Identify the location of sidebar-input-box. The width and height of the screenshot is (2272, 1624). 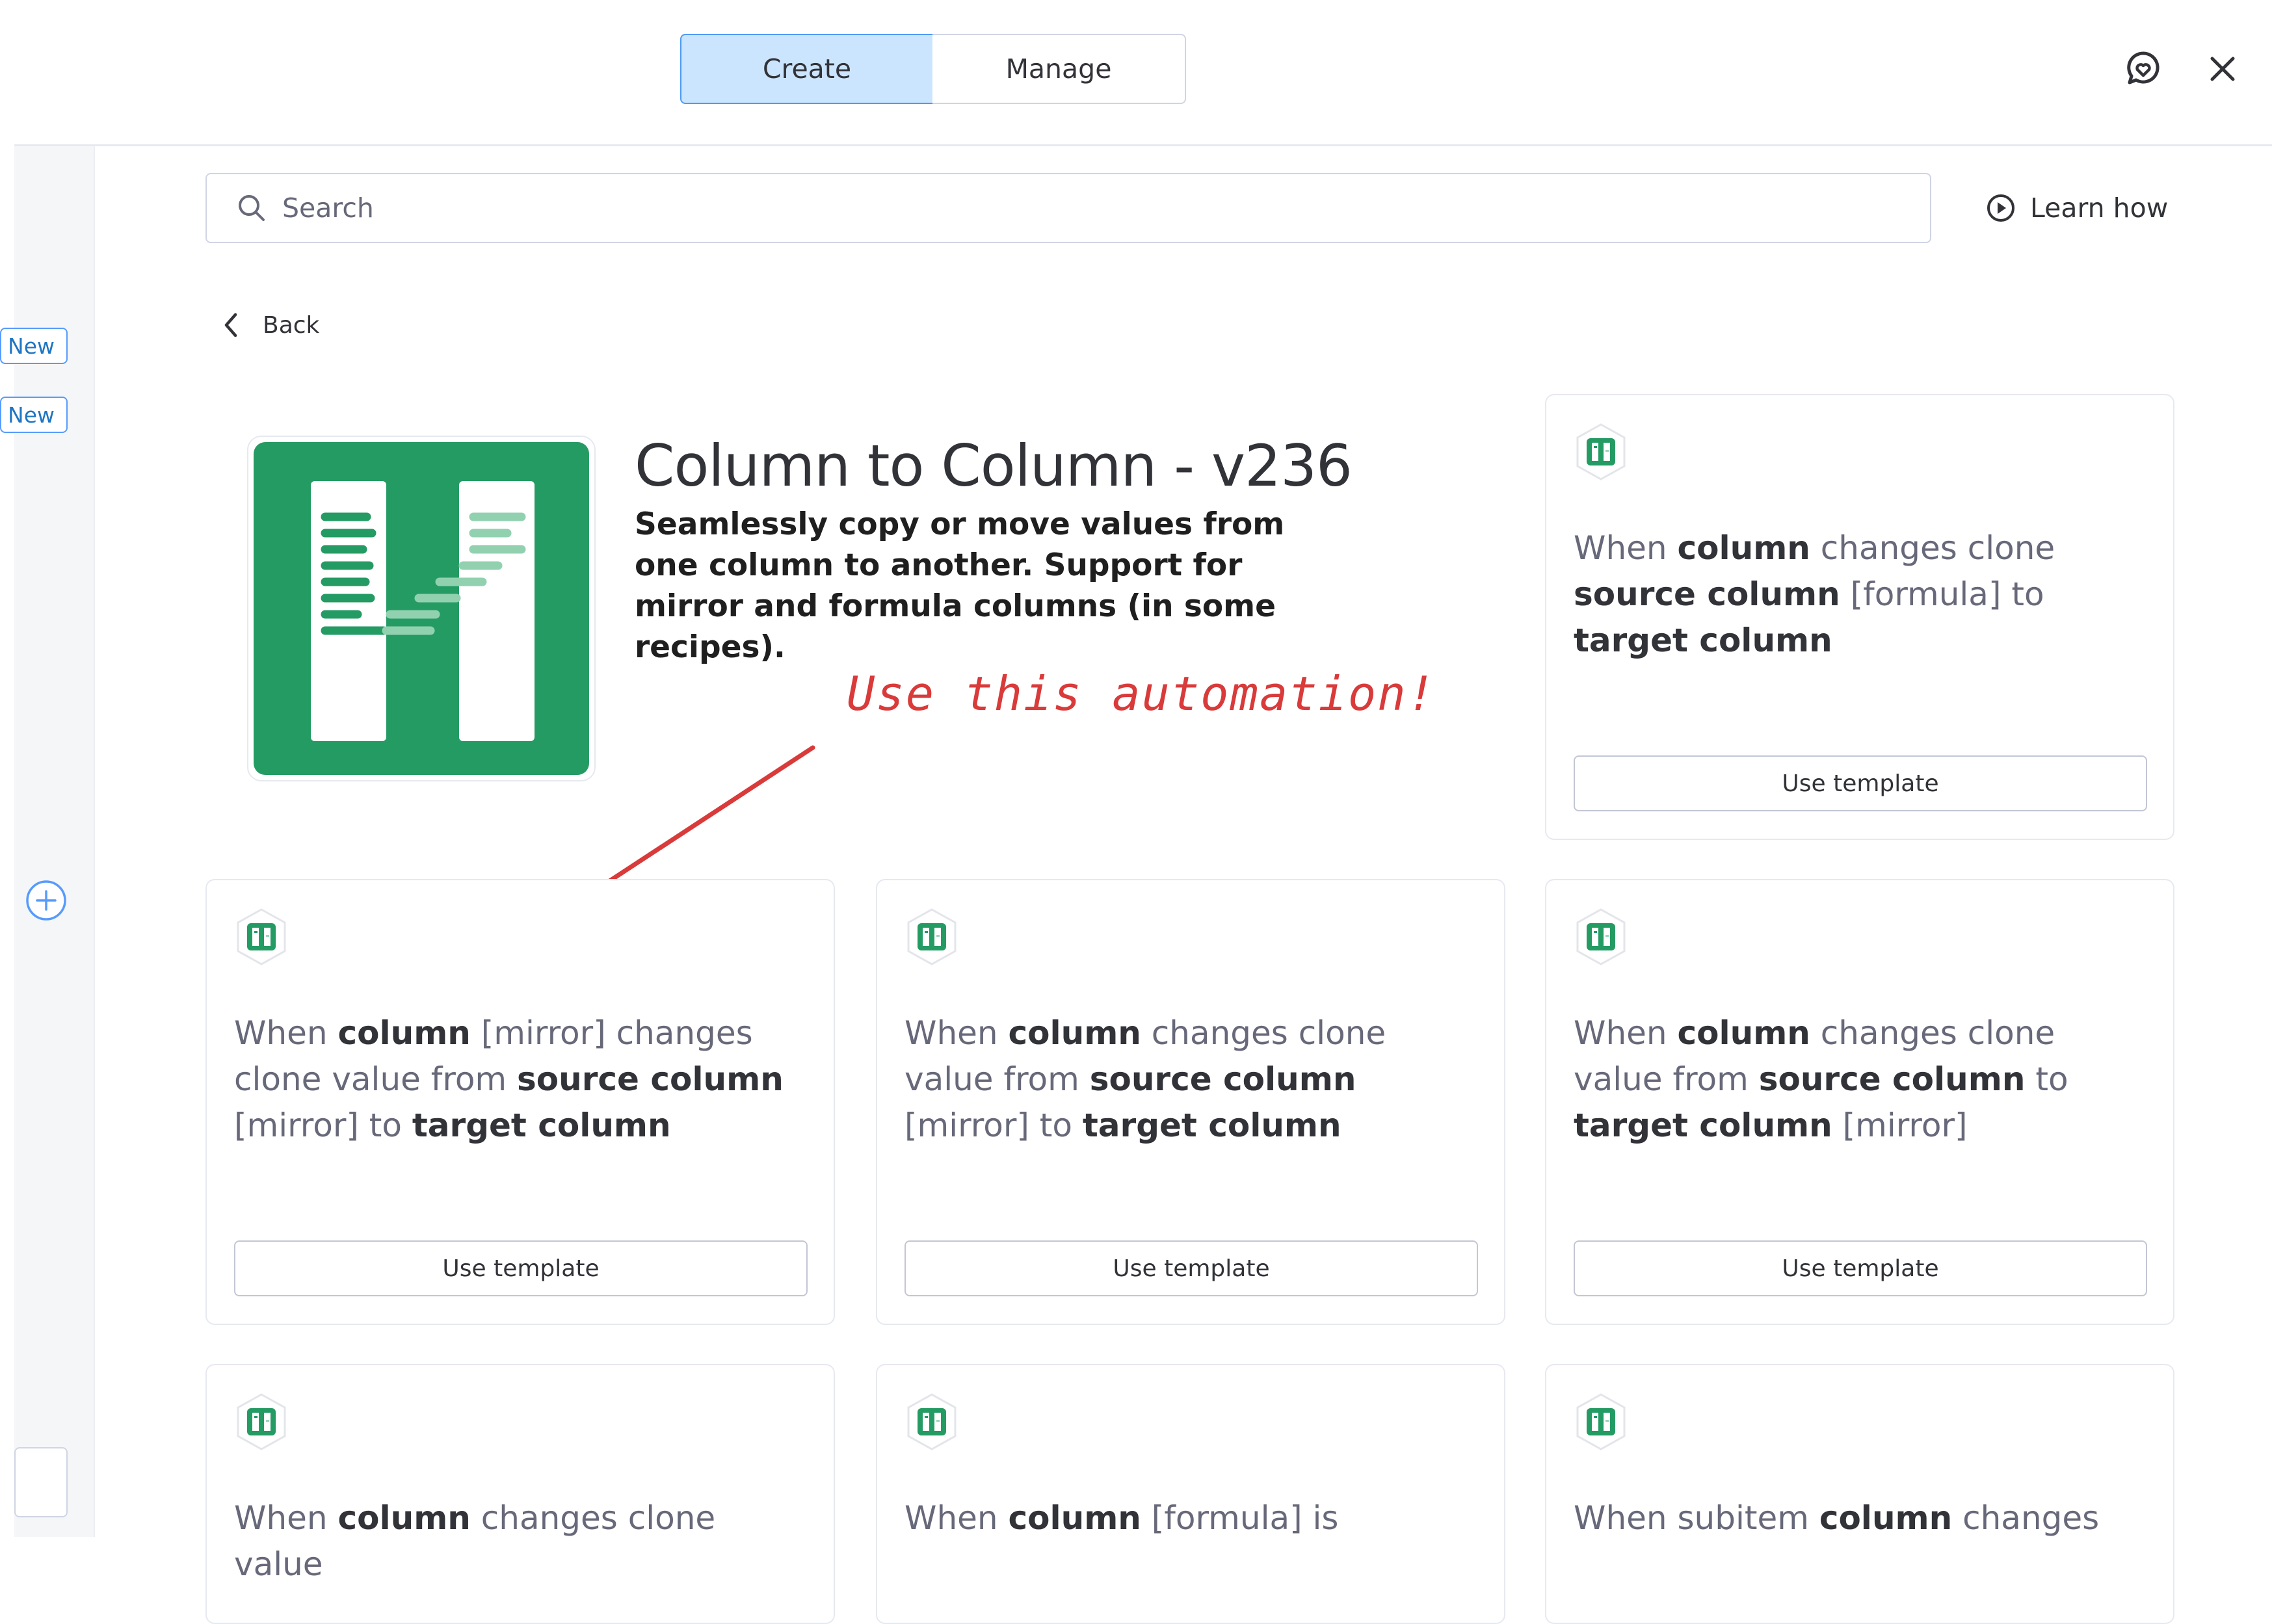
(41, 1482).